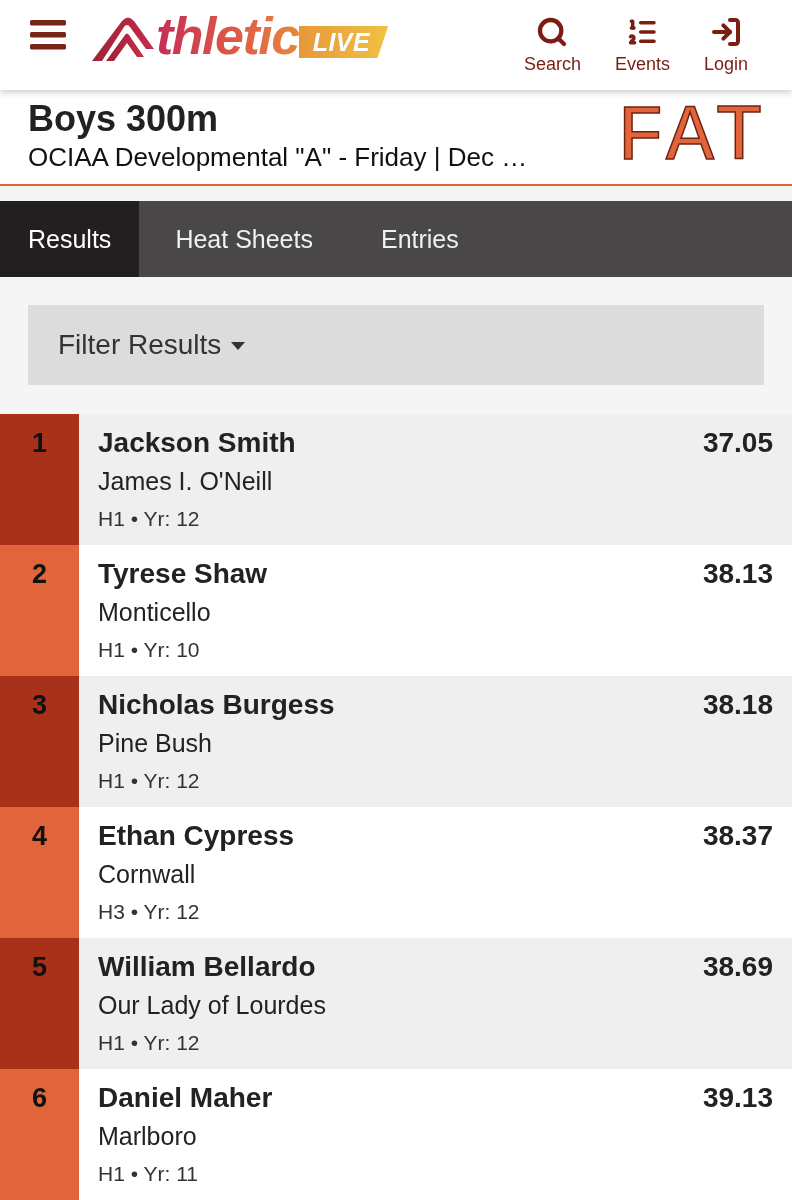  Describe the element at coordinates (147, 874) in the screenshot. I see `school-name: Cornwall` at that location.